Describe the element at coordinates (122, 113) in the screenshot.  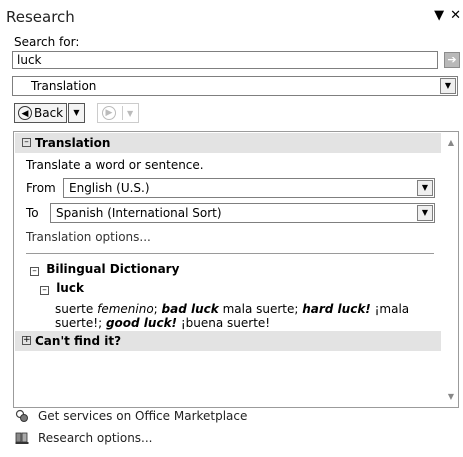
I see `separator` at that location.